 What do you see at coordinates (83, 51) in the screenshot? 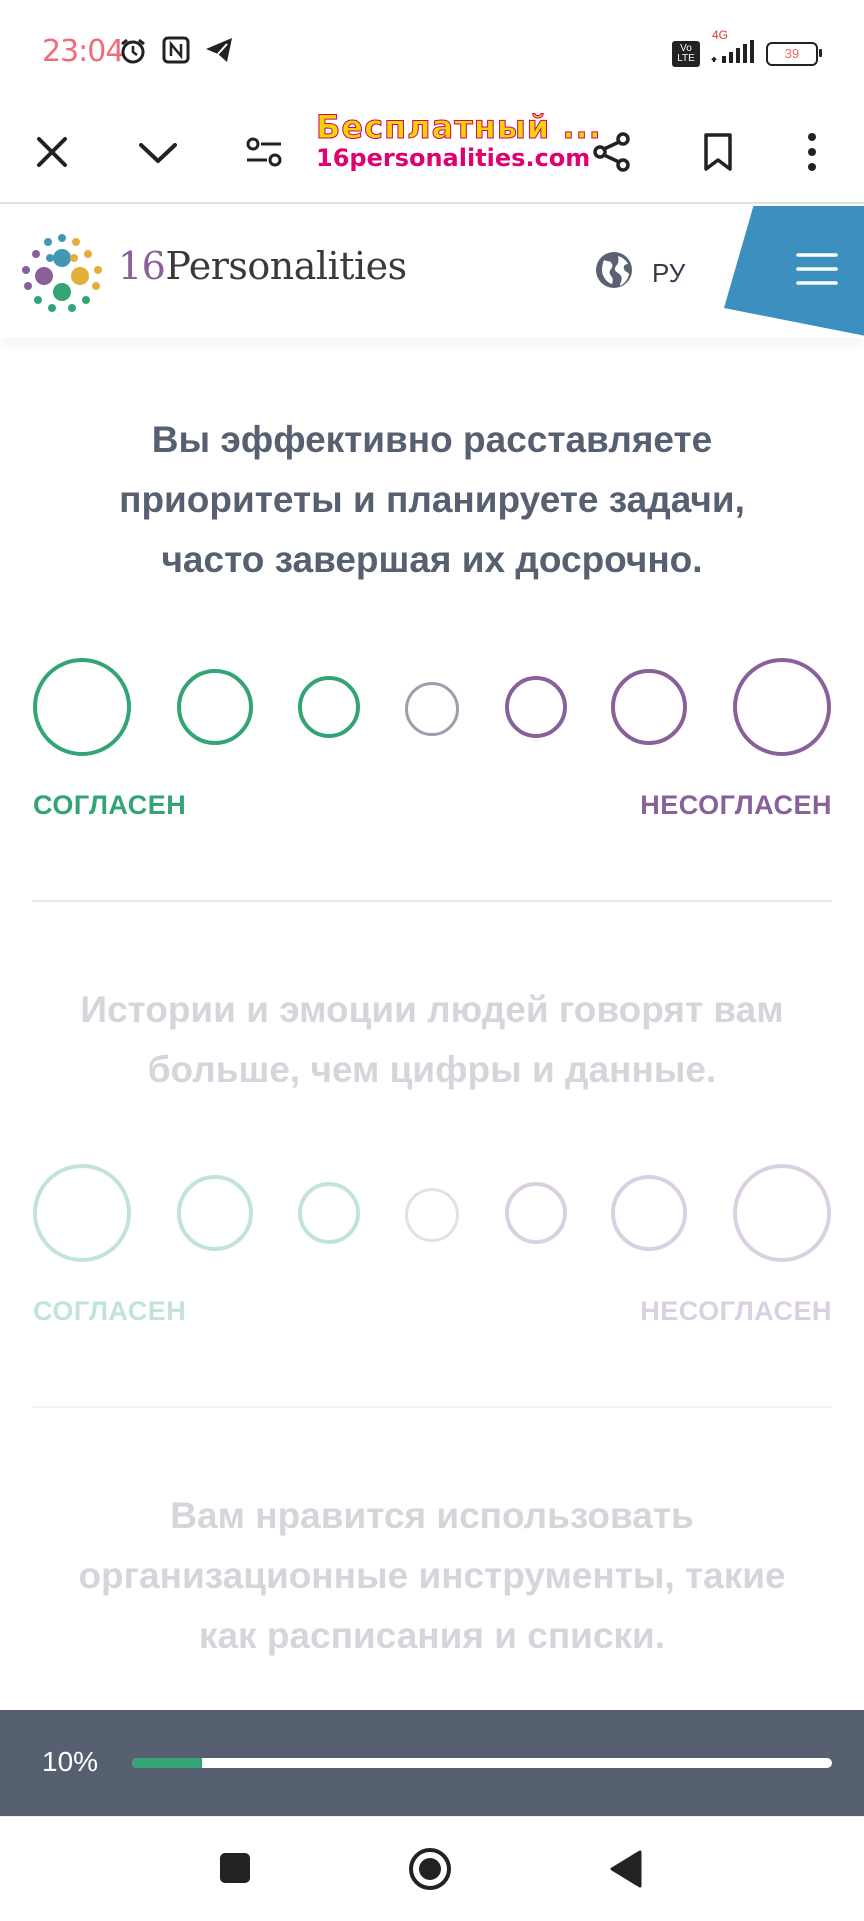
I see `status-time: 23:04` at bounding box center [83, 51].